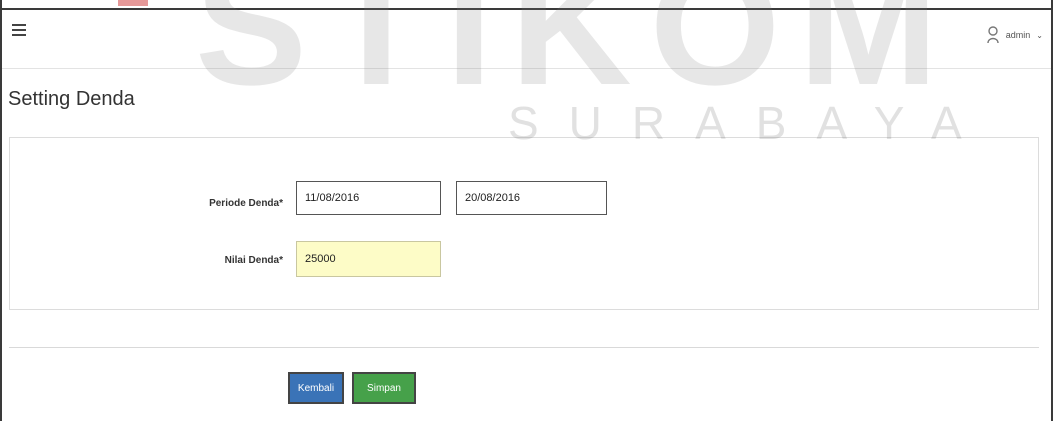  I want to click on periode-label: Periode Denda*, so click(246, 203).